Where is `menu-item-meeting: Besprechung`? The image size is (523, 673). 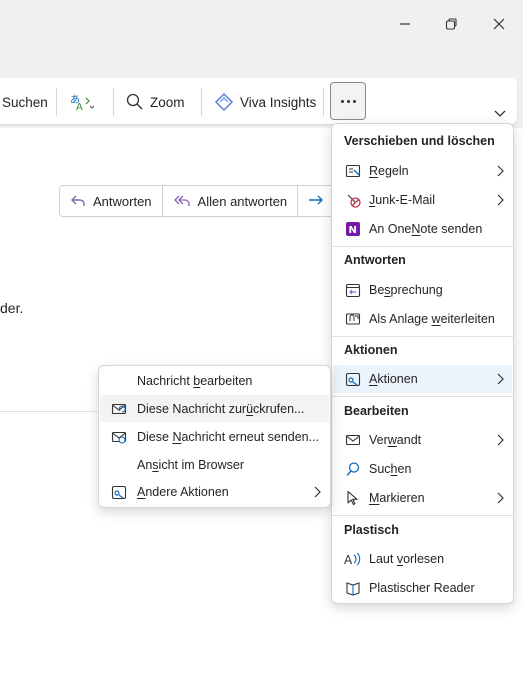
menu-item-meeting: Besprechung is located at coordinates (422, 290).